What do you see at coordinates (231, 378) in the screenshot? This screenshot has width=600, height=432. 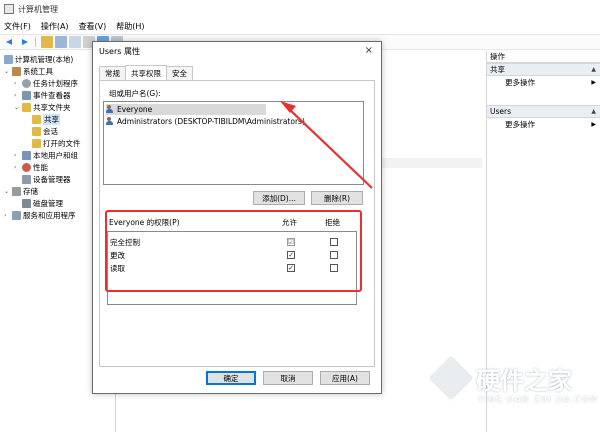 I see `ok-button: 确定` at bounding box center [231, 378].